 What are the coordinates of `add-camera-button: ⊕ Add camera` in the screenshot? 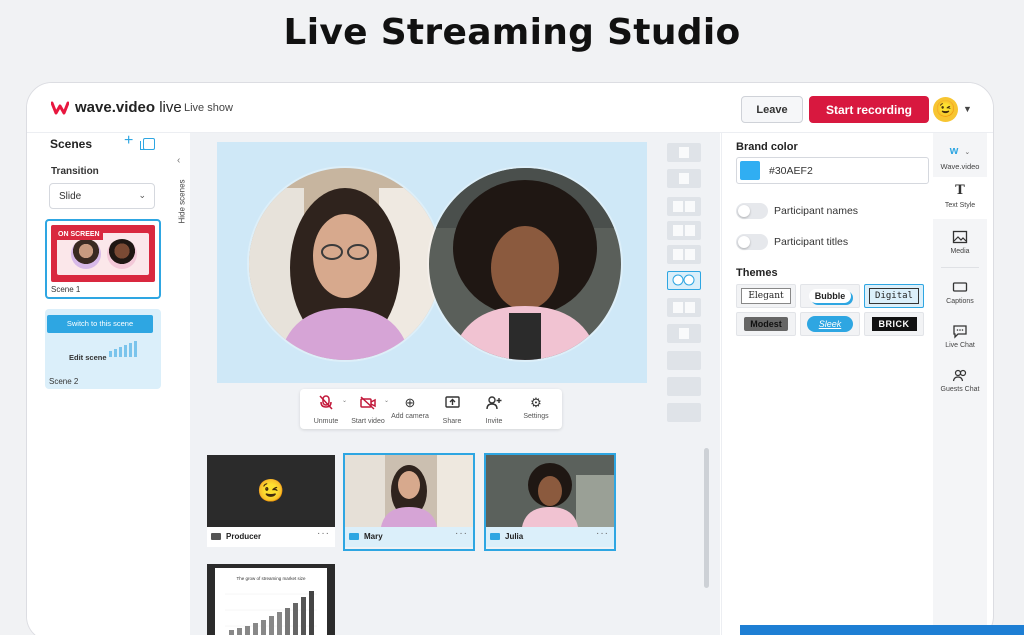 It's located at (410, 407).